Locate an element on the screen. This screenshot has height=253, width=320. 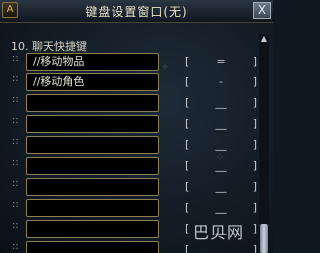
scroll-up-icon: ▲ is located at coordinates (264, 39).